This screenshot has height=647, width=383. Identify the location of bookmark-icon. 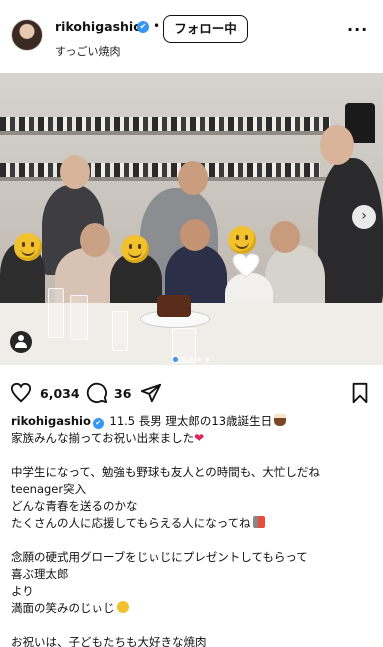
(360, 393).